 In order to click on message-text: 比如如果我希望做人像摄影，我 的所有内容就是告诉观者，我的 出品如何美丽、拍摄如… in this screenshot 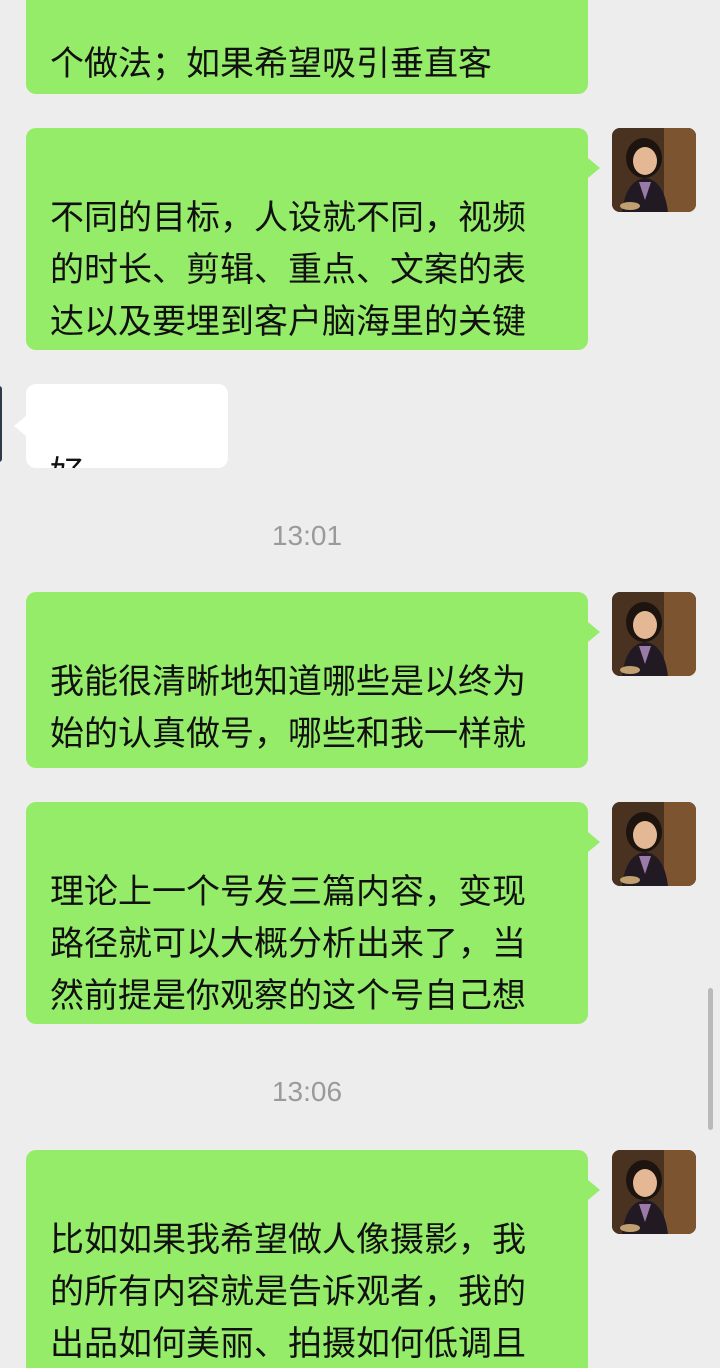, I will do `click(288, 1292)`.